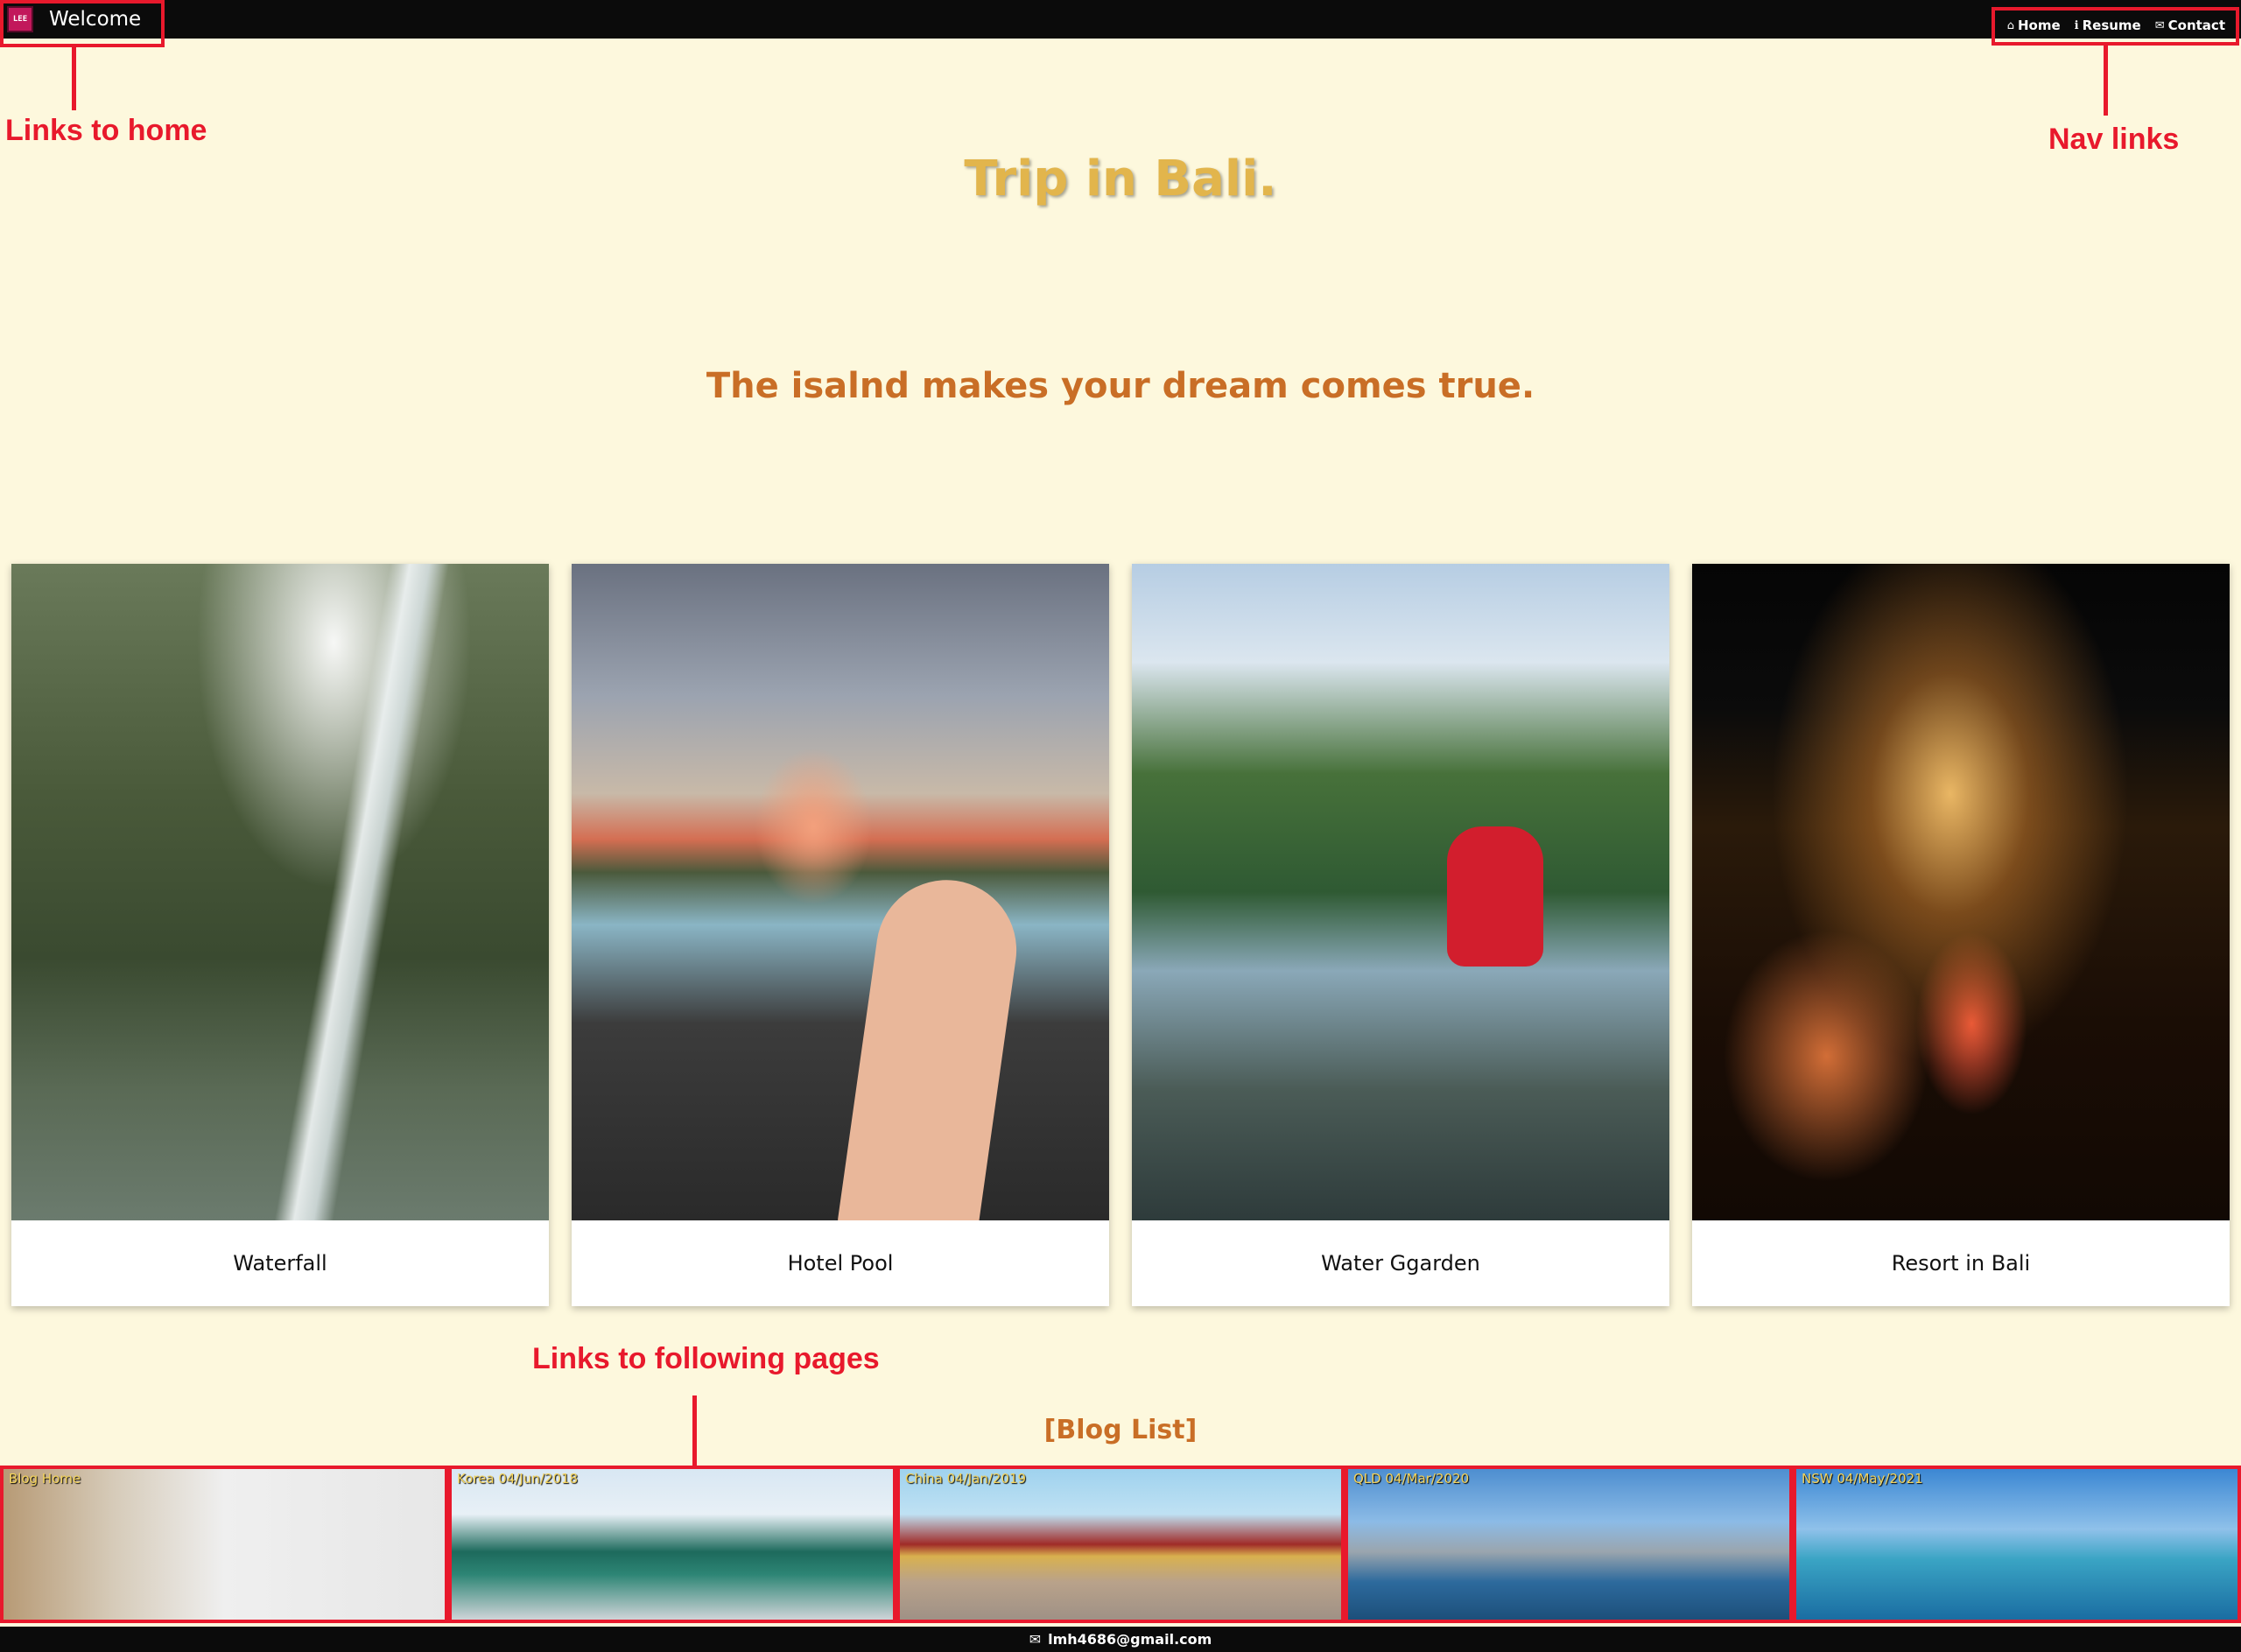  I want to click on photo-card-resort: Resort in Bali, so click(1961, 935).